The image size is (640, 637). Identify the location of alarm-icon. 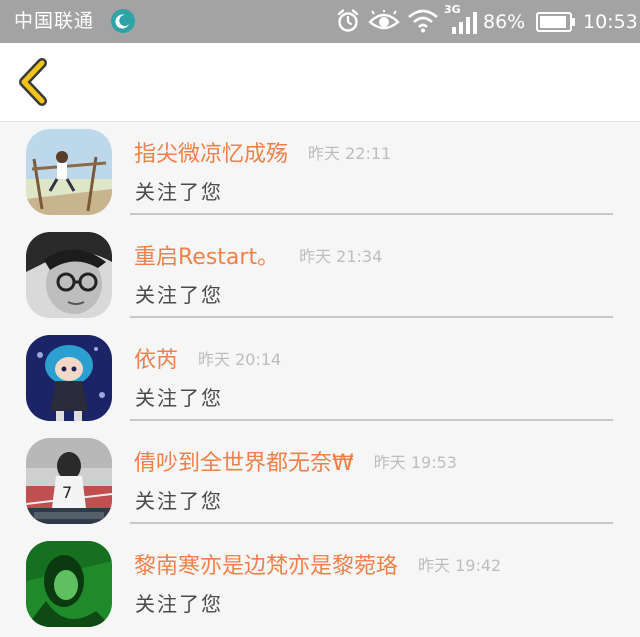
(348, 23).